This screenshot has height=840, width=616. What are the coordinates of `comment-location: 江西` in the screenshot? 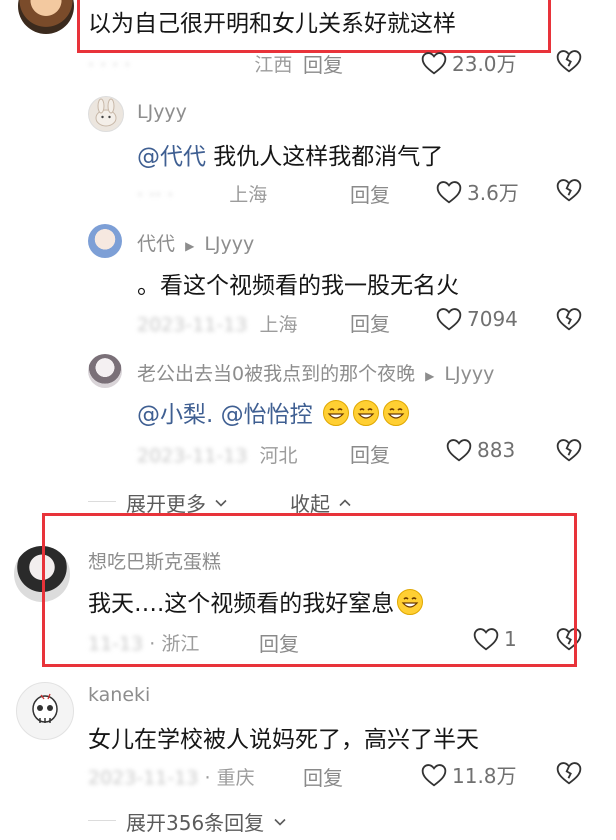 It's located at (273, 65).